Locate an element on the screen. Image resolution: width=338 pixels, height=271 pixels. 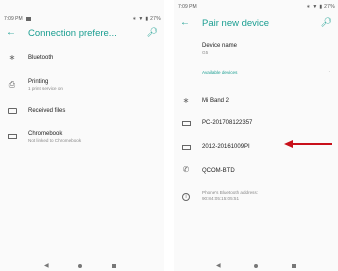
list-item-subtitle: 1 print service on is located at coordinates (45, 88).